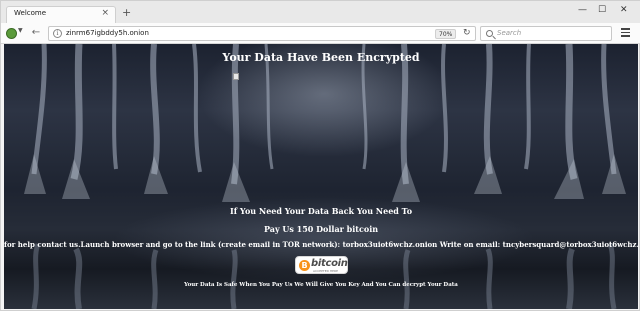 The image size is (640, 311). What do you see at coordinates (61, 14) in the screenshot?
I see `tab-welcome: Welcome ×` at bounding box center [61, 14].